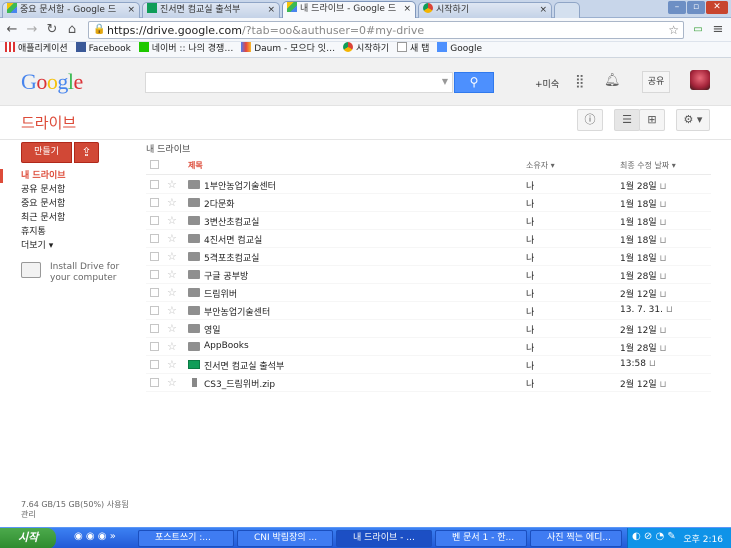  I want to click on file-name: 진서면 컴교실 출석부, so click(244, 365).